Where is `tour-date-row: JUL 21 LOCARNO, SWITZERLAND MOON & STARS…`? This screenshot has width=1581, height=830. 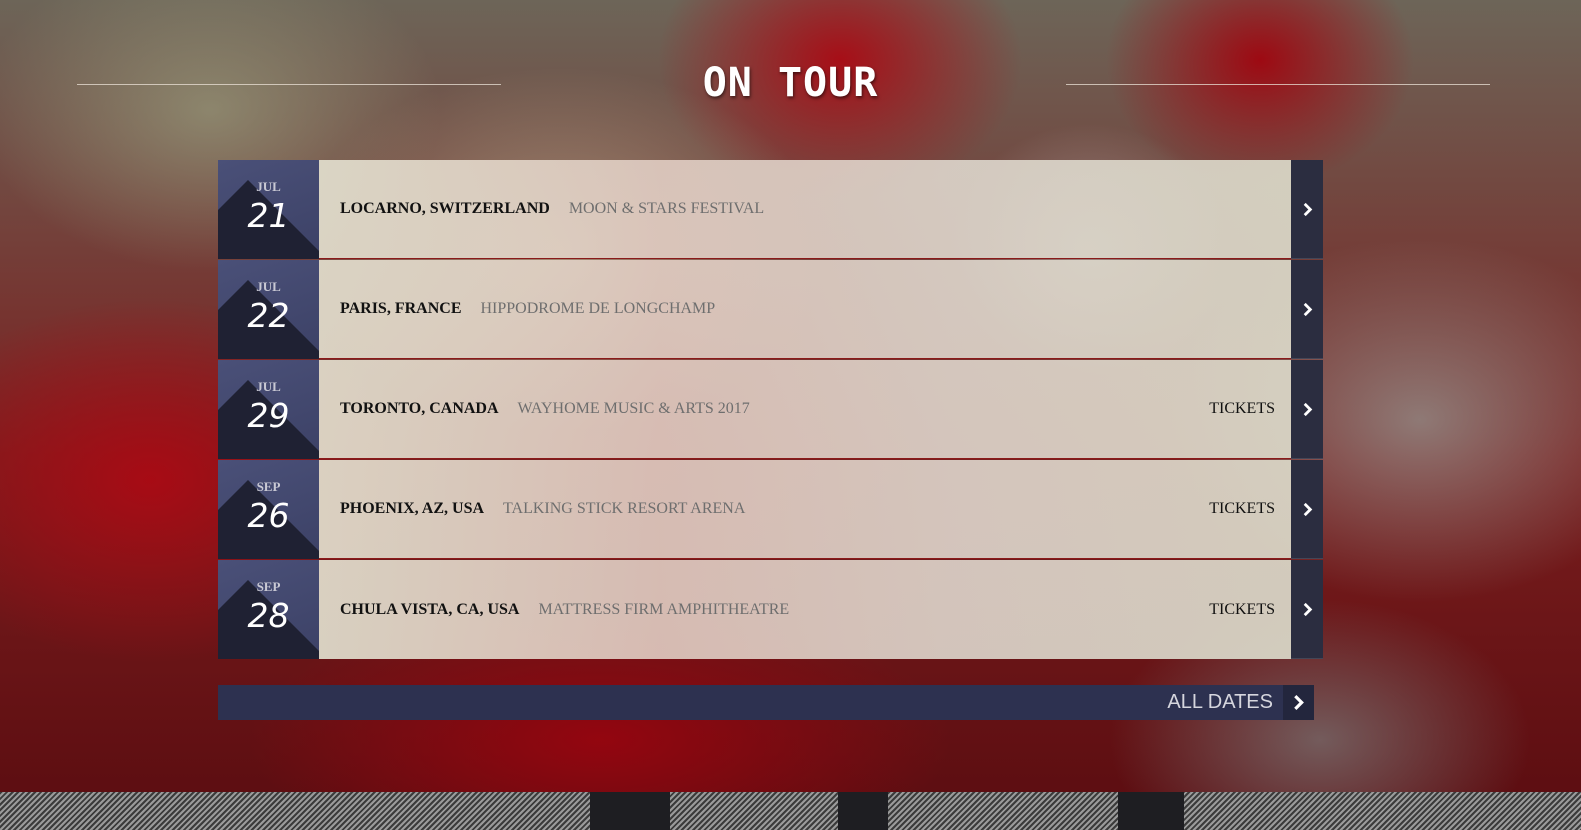
tour-date-row: JUL 21 LOCARNO, SWITZERLAND MOON & STARS… is located at coordinates (770, 209).